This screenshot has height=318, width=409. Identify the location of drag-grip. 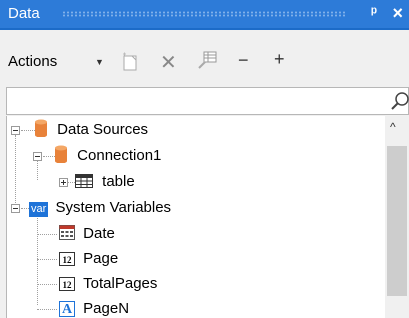
(204, 14).